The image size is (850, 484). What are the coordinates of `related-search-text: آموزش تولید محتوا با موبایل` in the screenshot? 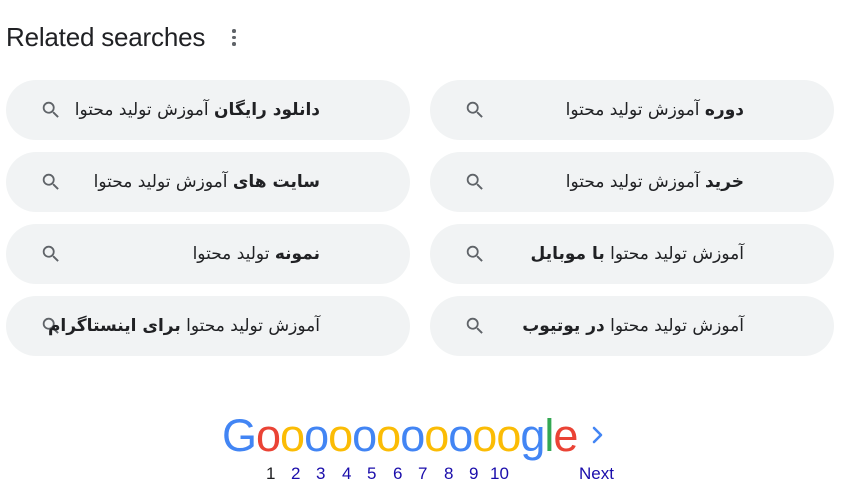 It's located at (637, 254).